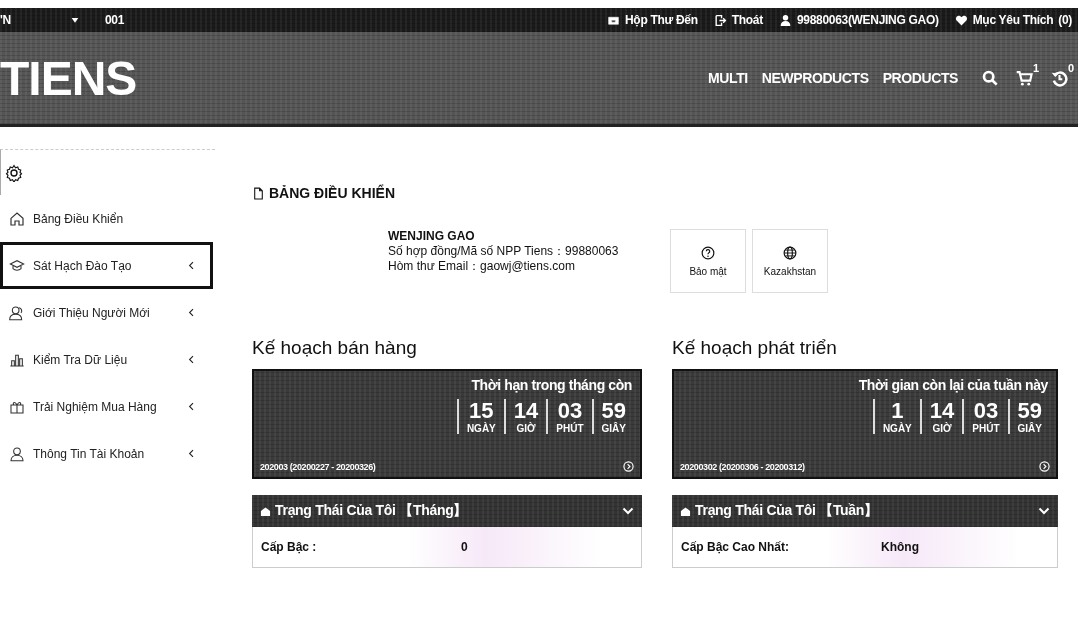  I want to click on top-link: Thoát, so click(738, 20).